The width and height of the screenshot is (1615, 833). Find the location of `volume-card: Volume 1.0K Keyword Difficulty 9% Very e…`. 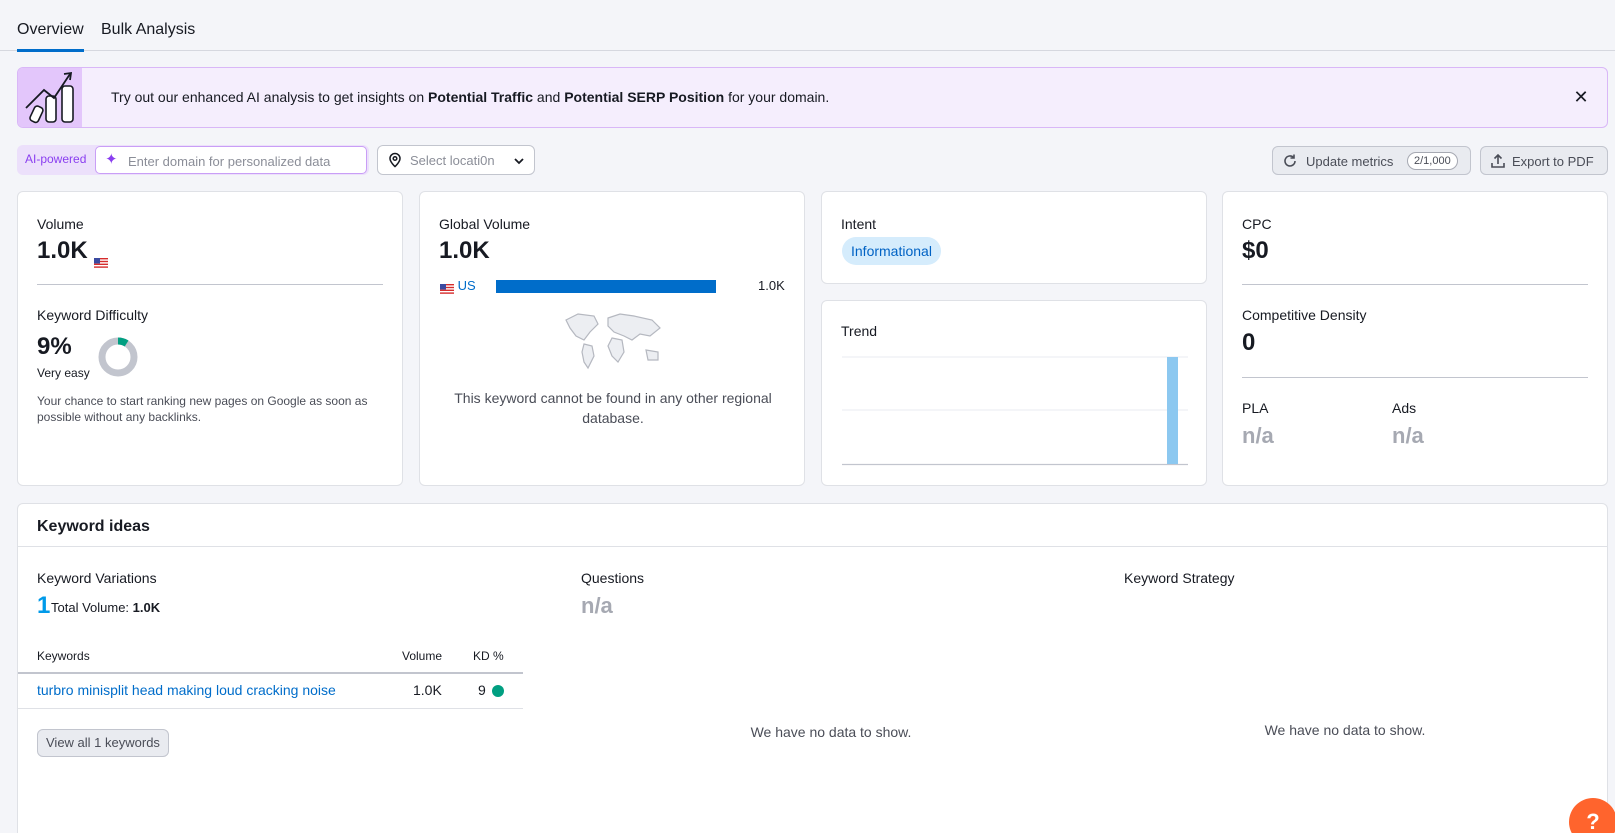

volume-card: Volume 1.0K Keyword Difficulty 9% Very e… is located at coordinates (210, 338).